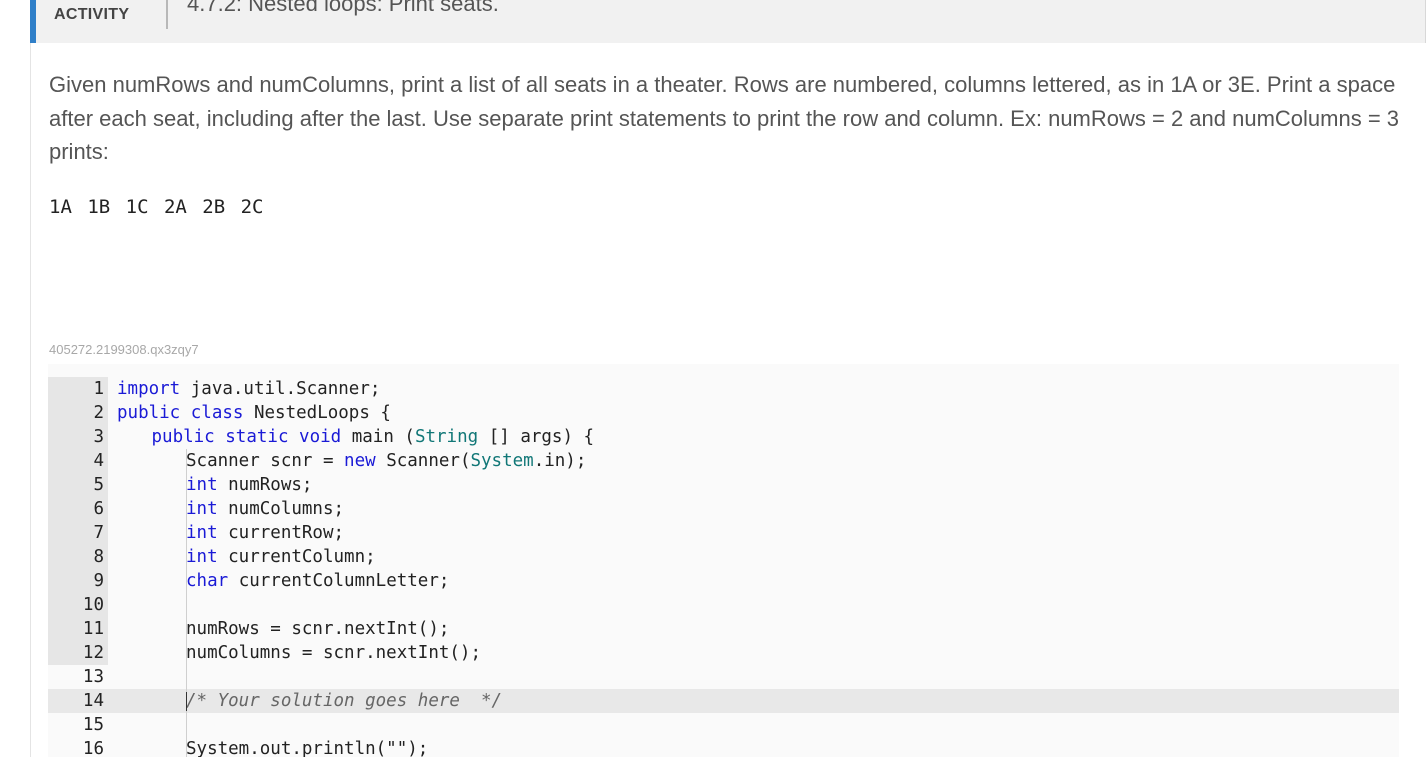 This screenshot has width=1426, height=757. I want to click on code-token: java.util.Scanner;, so click(280, 389).